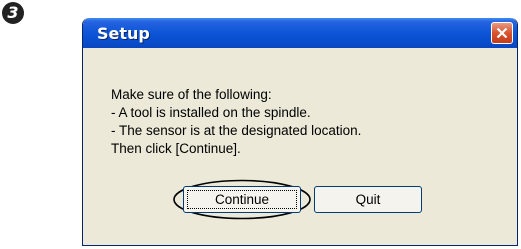 The width and height of the screenshot is (521, 249). What do you see at coordinates (211, 112) in the screenshot?
I see `message-line: - A tool is installed on the spindle.` at bounding box center [211, 112].